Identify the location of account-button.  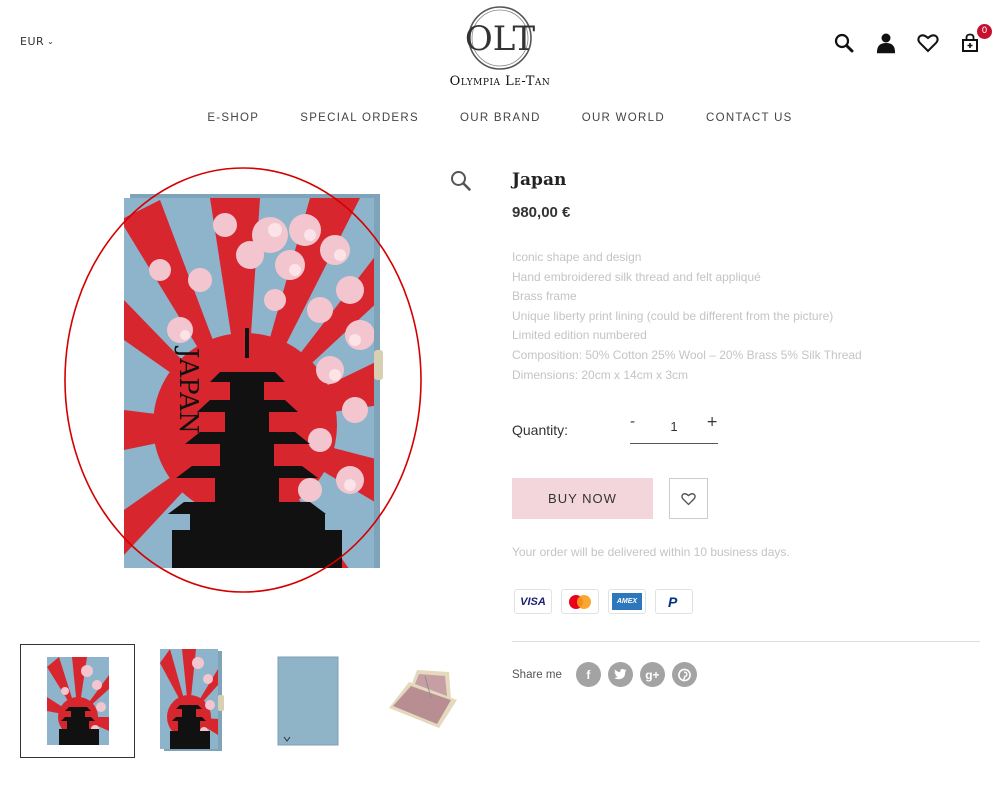
(886, 43).